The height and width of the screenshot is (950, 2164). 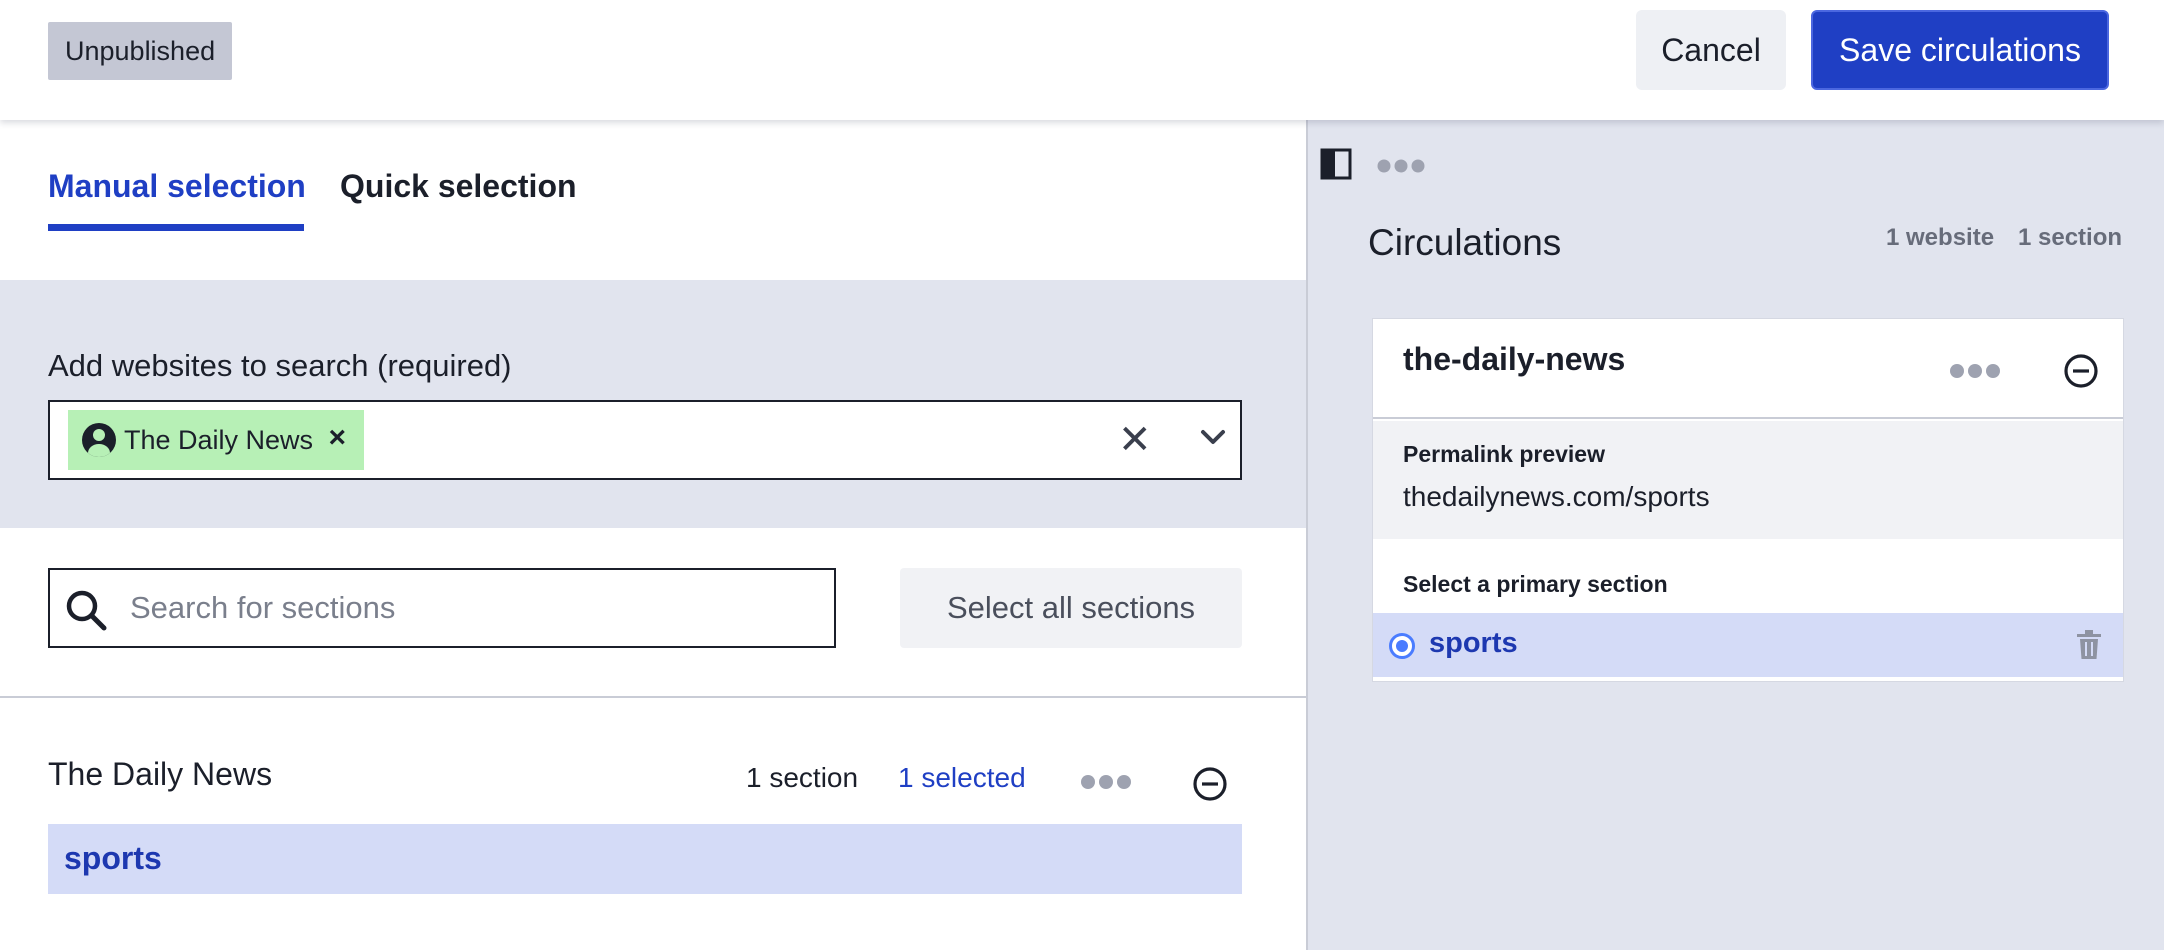 What do you see at coordinates (1213, 437) in the screenshot?
I see `chevron-down-icon` at bounding box center [1213, 437].